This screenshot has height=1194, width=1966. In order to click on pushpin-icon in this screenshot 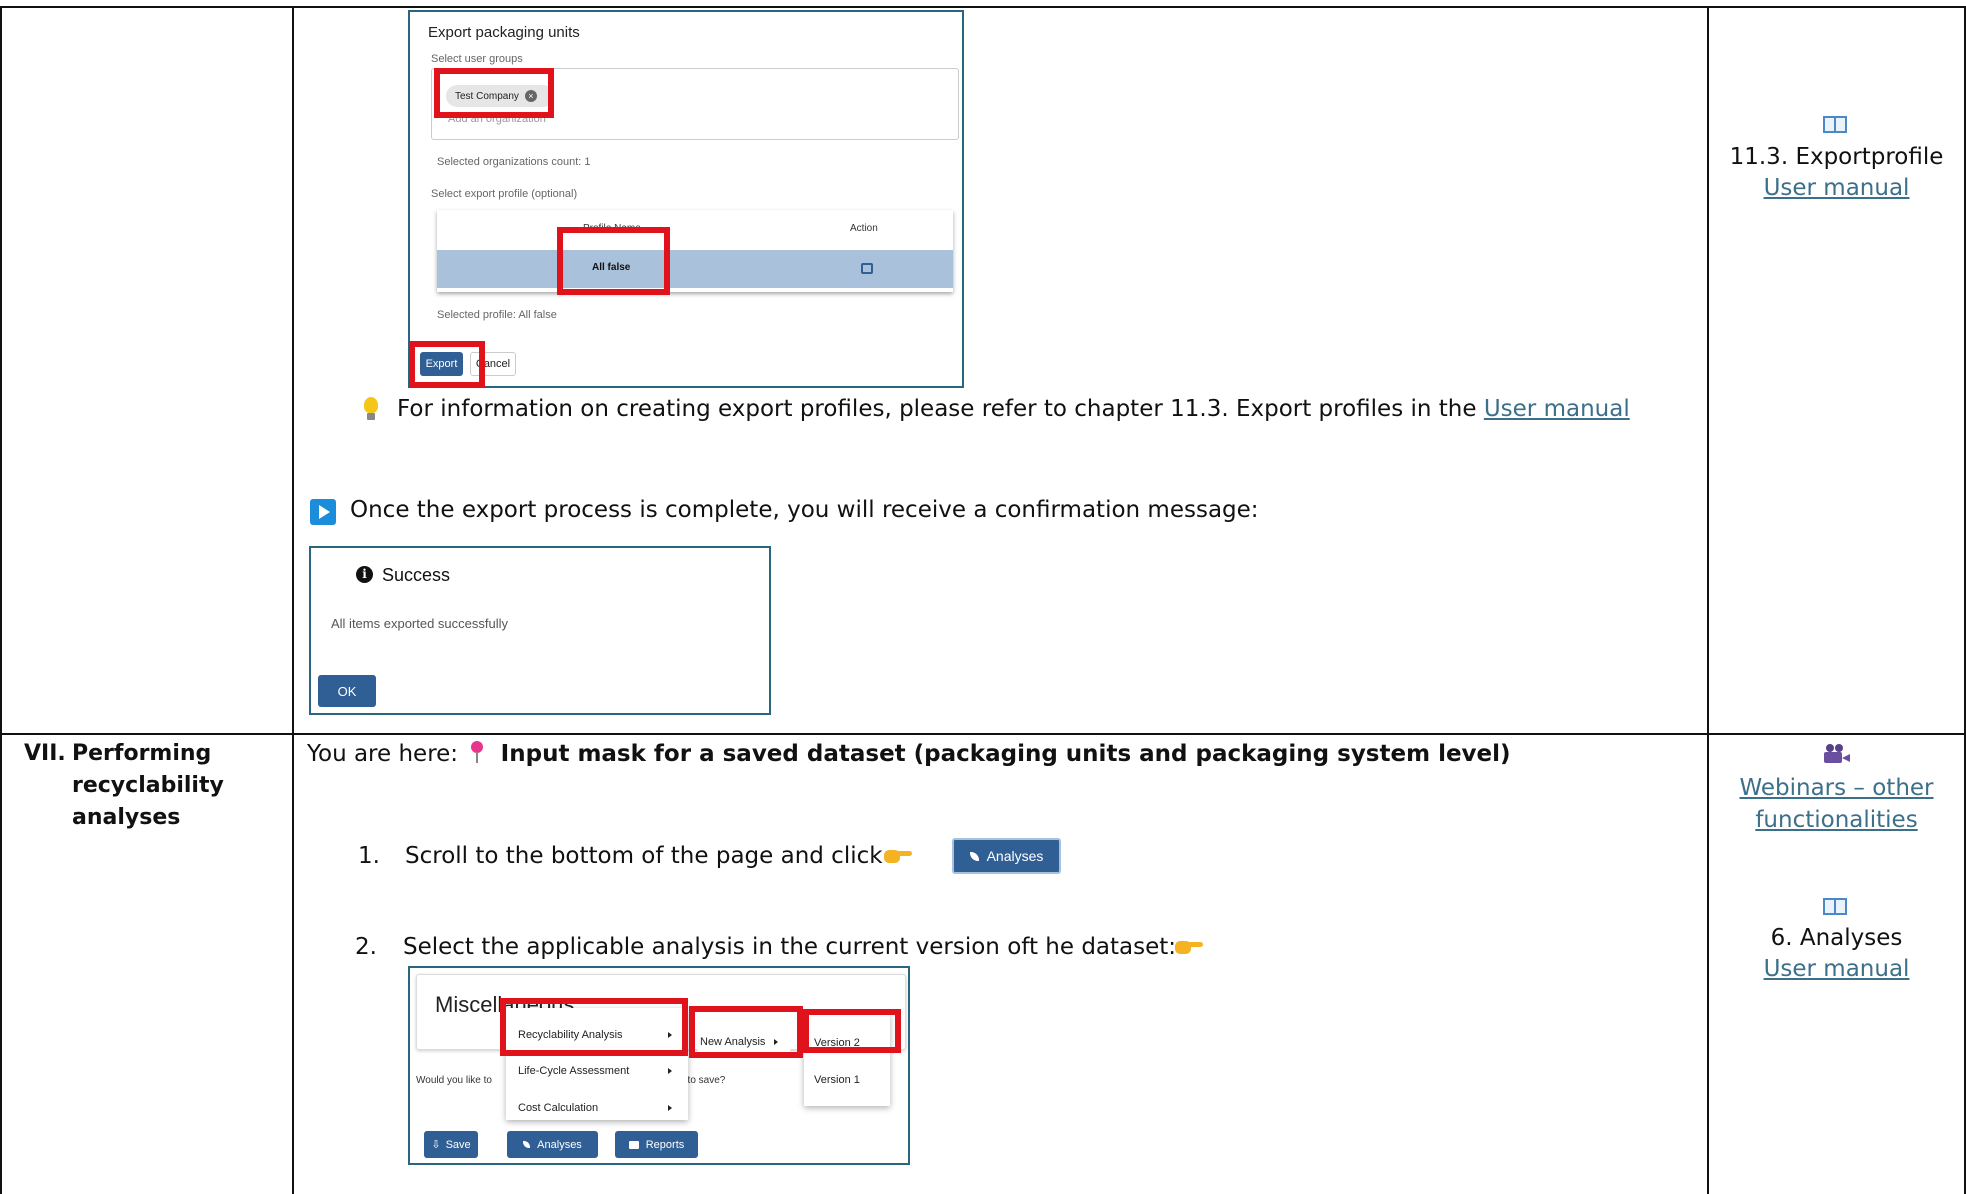, I will do `click(477, 753)`.